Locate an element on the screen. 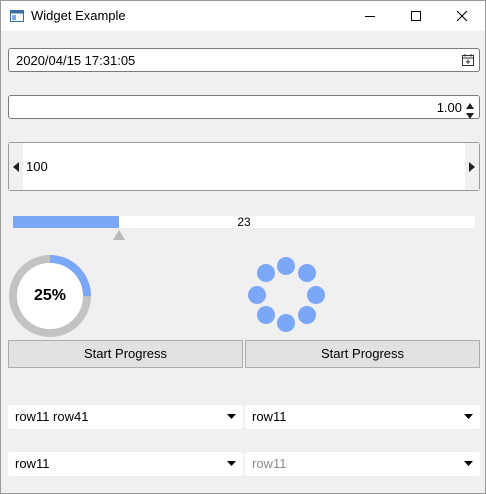 This screenshot has height=494, width=486. combo-box-3: row11 is located at coordinates (125, 464).